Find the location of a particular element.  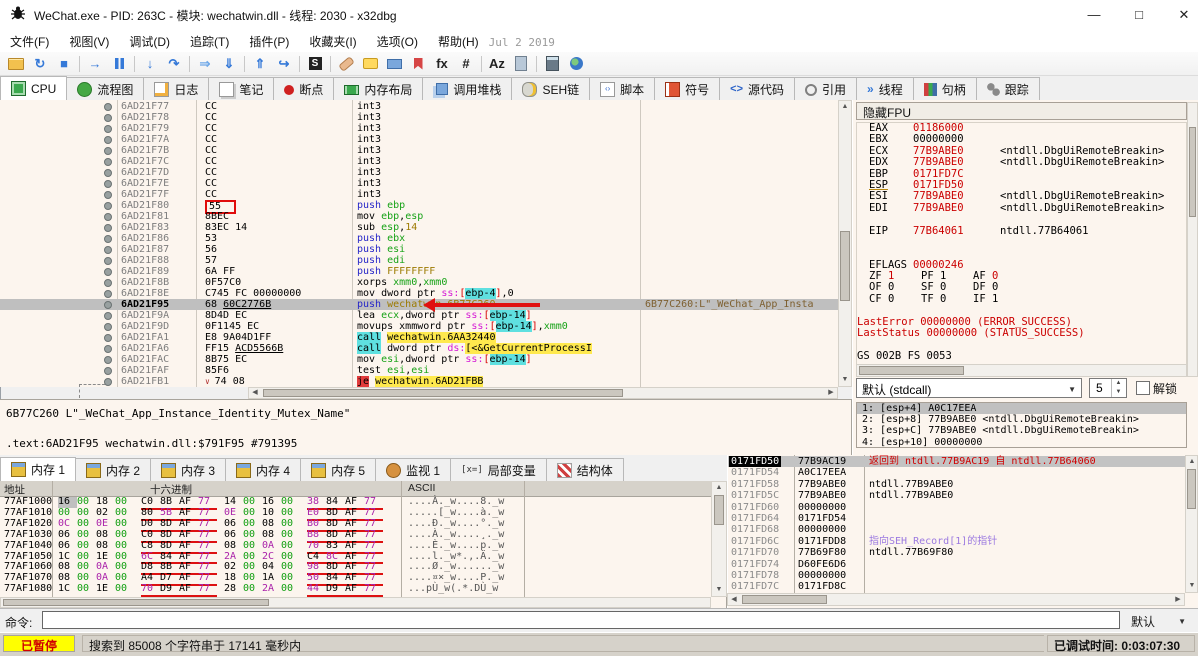

unlock-checkbox is located at coordinates (1143, 388).